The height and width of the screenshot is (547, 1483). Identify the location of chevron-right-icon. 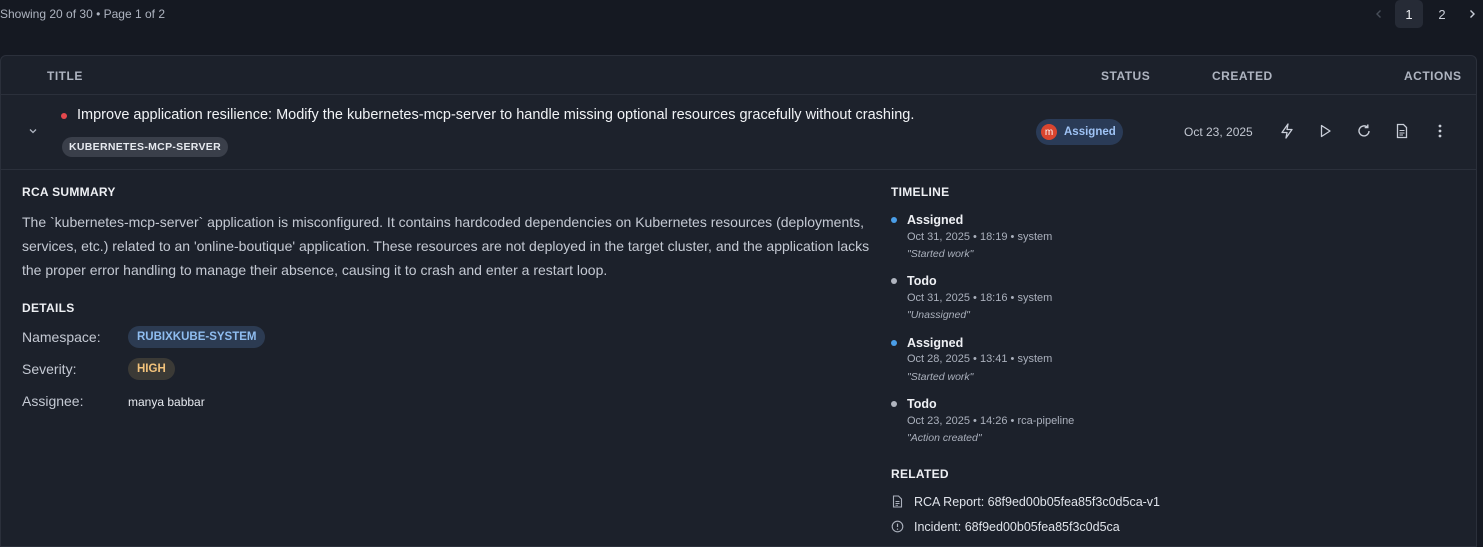
(1472, 14).